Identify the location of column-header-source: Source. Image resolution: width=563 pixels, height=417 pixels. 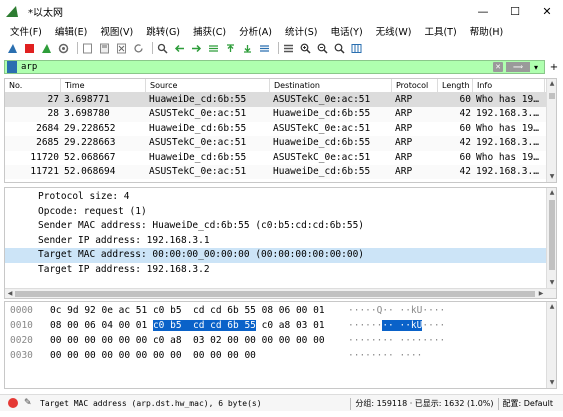
(208, 86).